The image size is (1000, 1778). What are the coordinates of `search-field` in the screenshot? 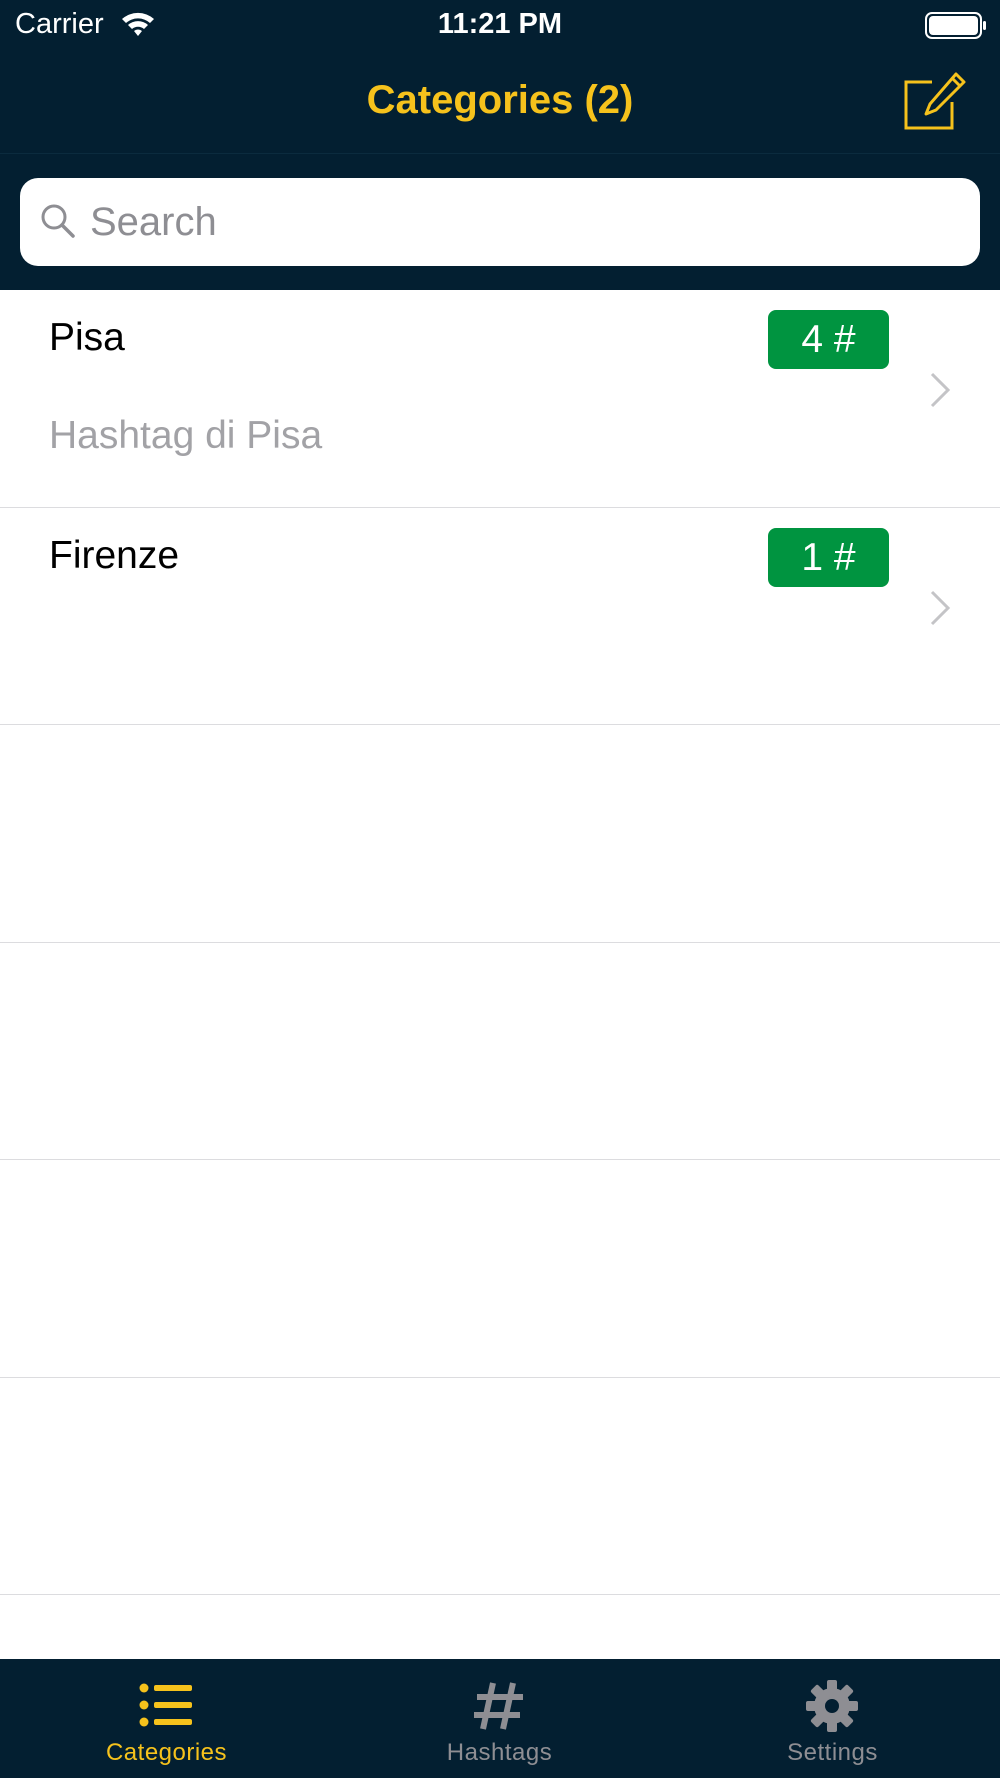 It's located at (500, 222).